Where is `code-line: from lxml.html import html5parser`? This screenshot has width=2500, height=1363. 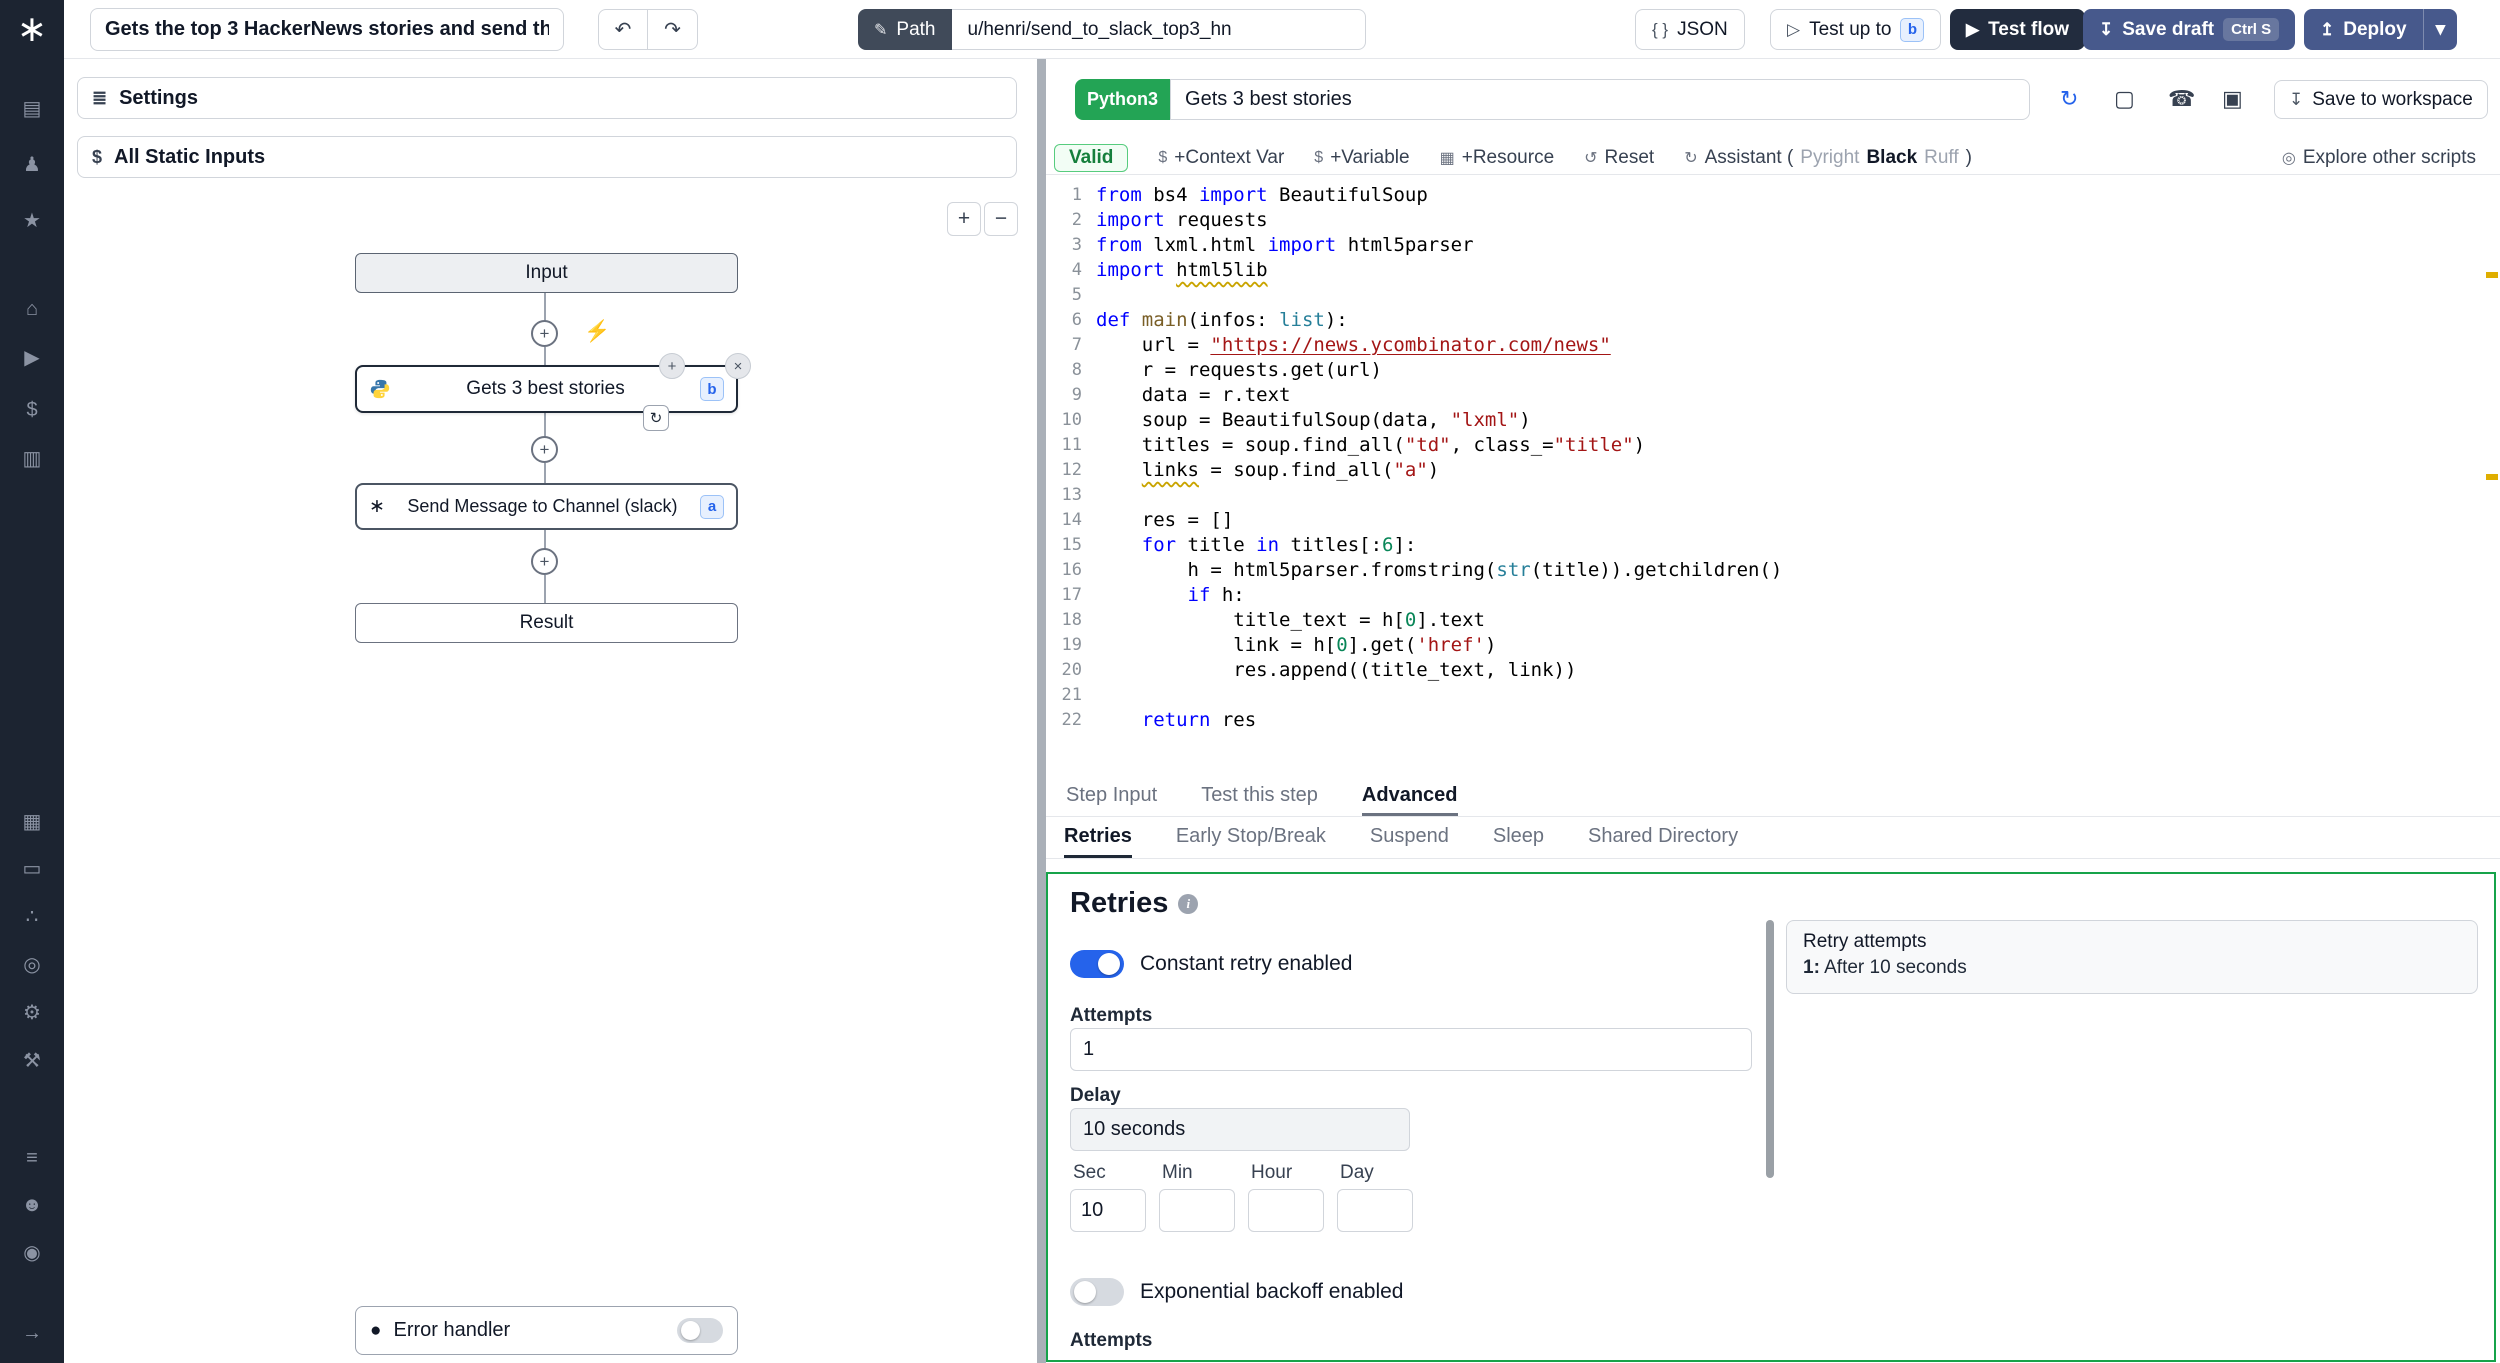
code-line: from lxml.html import html5parser is located at coordinates (1285, 245).